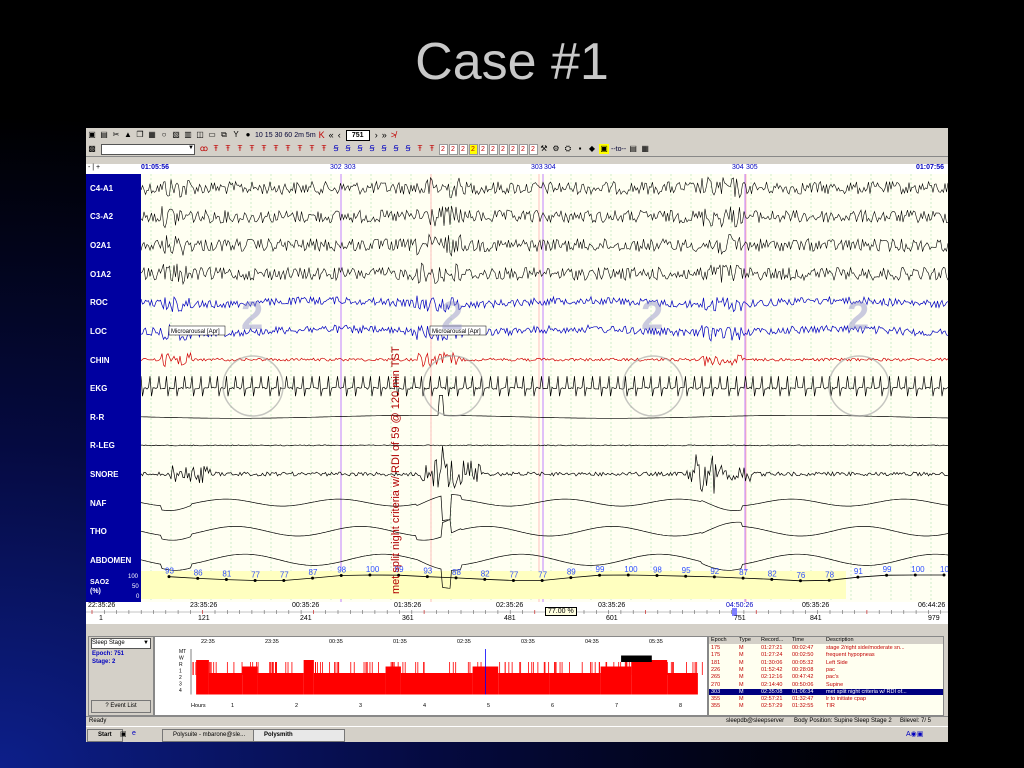 The image size is (1024, 768). What do you see at coordinates (259, 135) in the screenshot?
I see `zoom-10-button: 10` at bounding box center [259, 135].